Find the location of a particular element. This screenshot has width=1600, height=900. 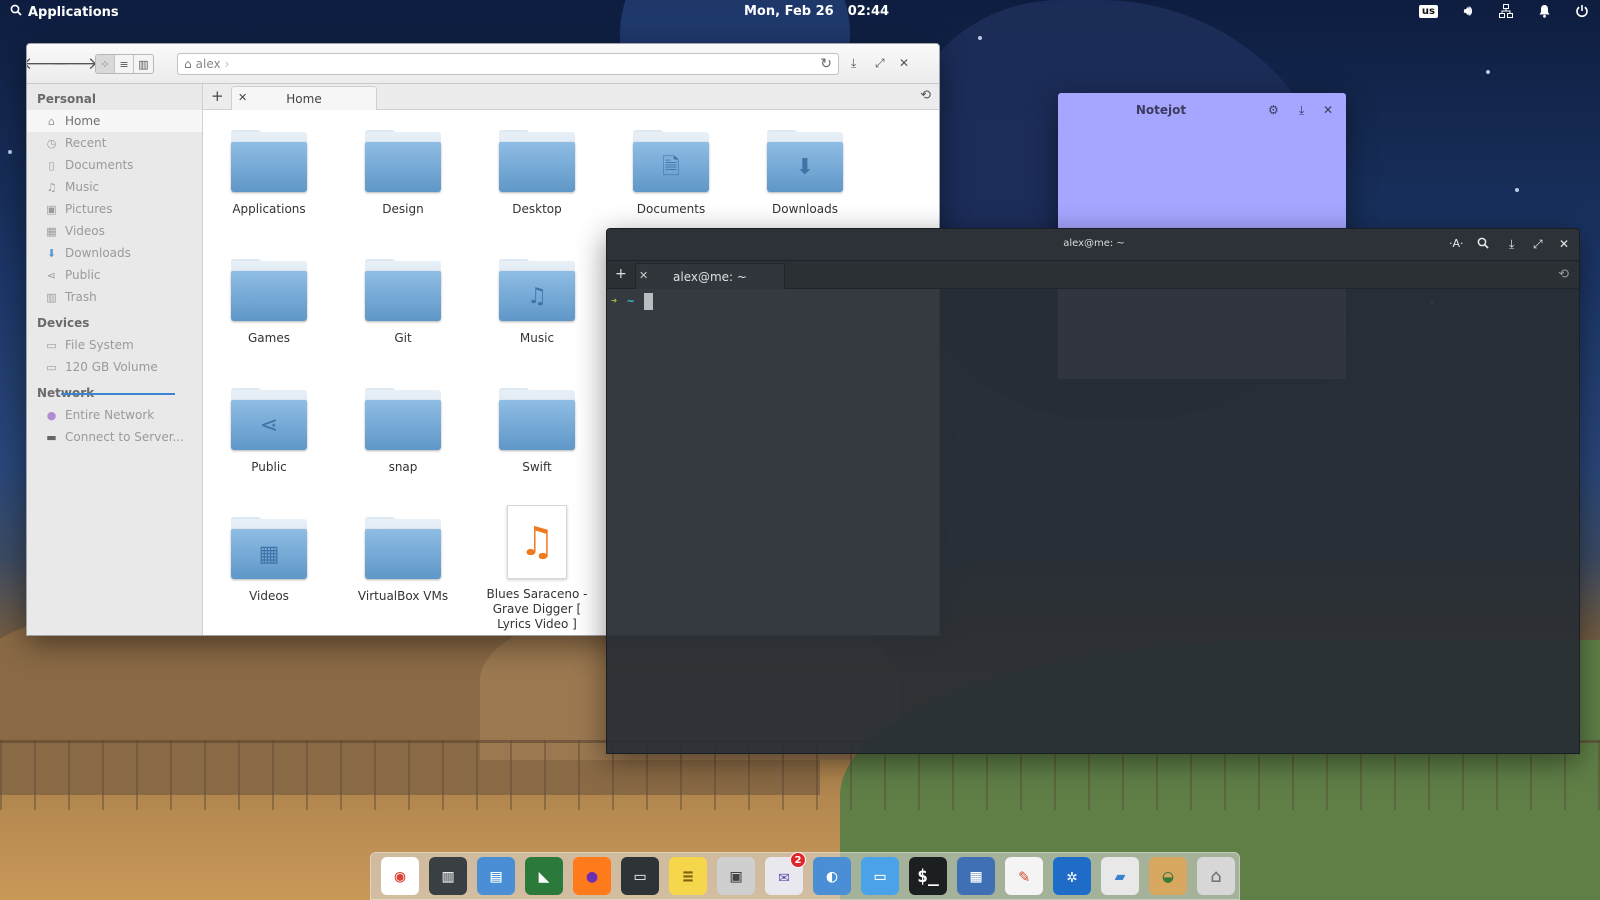

dock-item-visual-studio-code: ◣ is located at coordinates (544, 876).